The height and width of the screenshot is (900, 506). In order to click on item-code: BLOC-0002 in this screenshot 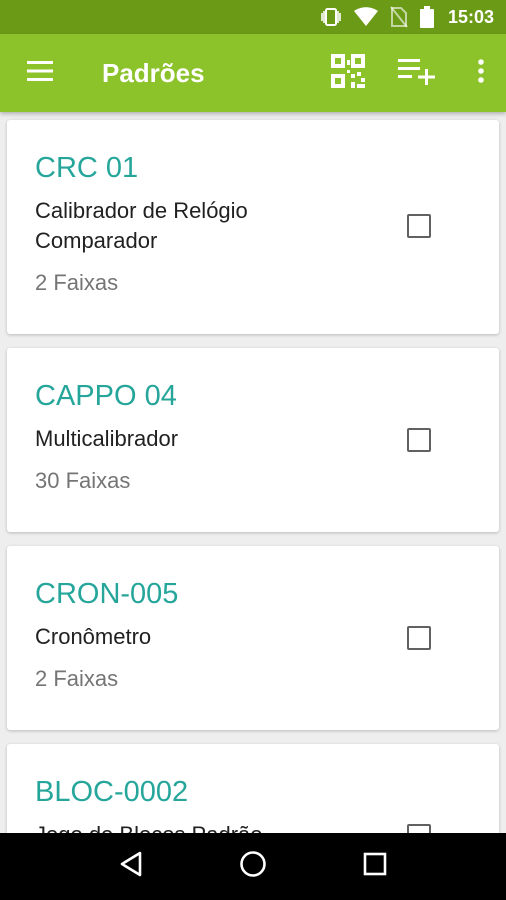, I will do `click(112, 792)`.